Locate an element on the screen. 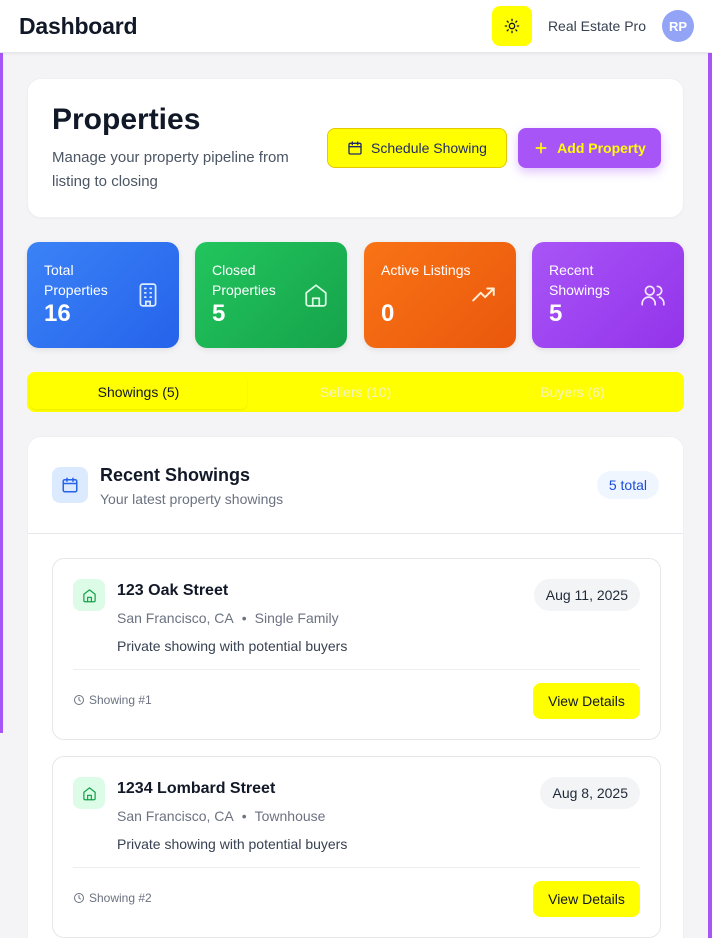 Image resolution: width=712 pixels, height=938 pixels. stat-card-total-properties: Total Properties 16 is located at coordinates (103, 295).